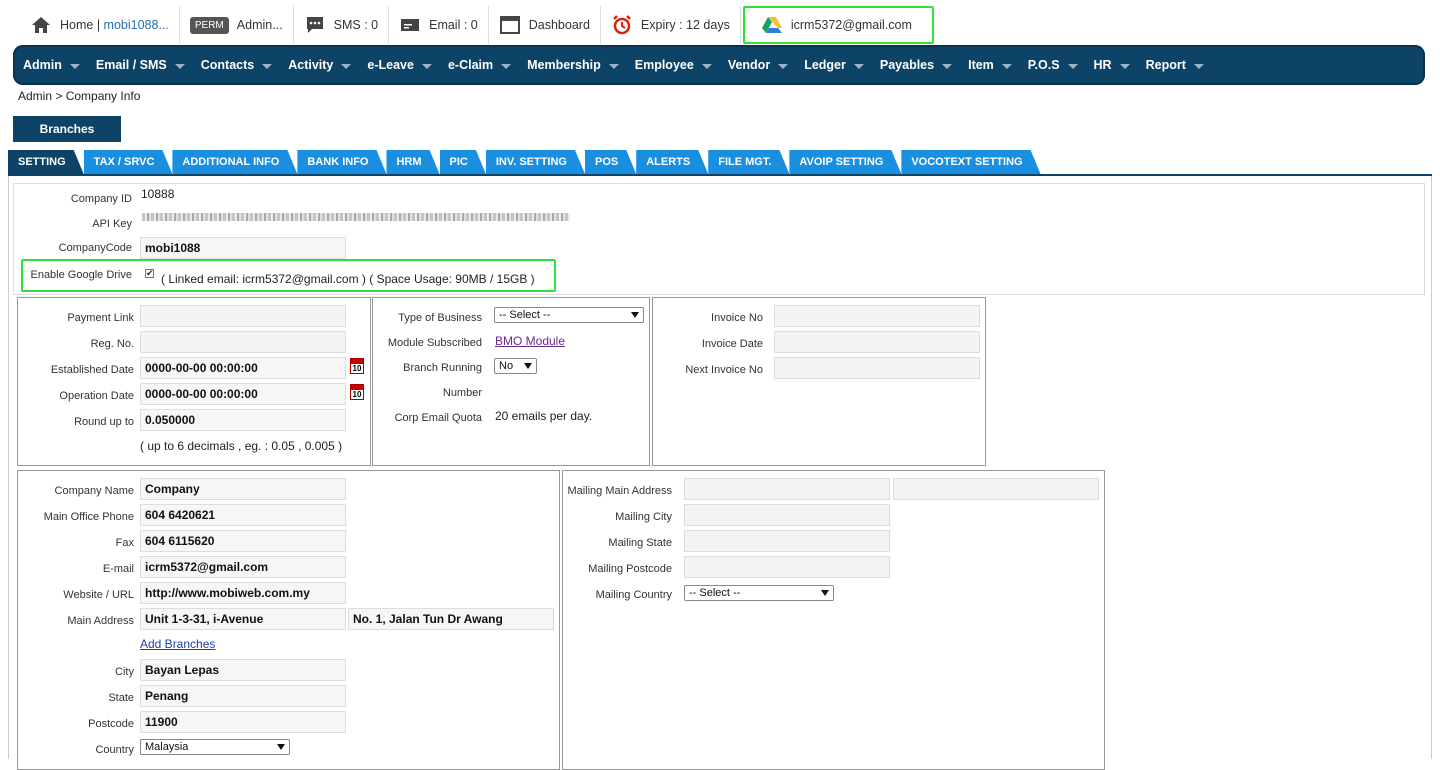 This screenshot has width=1440, height=770. What do you see at coordinates (573, 65) in the screenshot?
I see `nav-item-membership: Membership` at bounding box center [573, 65].